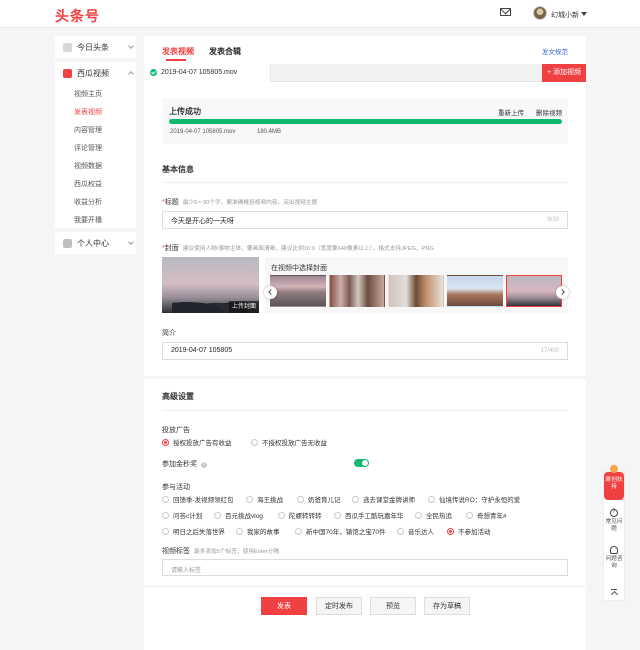 The image size is (640, 650). What do you see at coordinates (540, 13) in the screenshot?
I see `avatar` at bounding box center [540, 13].